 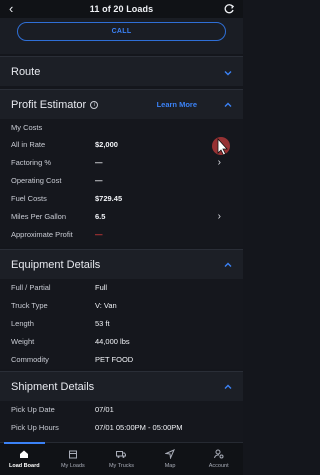 I want to click on my-costs-label: My Costs, so click(x=27, y=127).